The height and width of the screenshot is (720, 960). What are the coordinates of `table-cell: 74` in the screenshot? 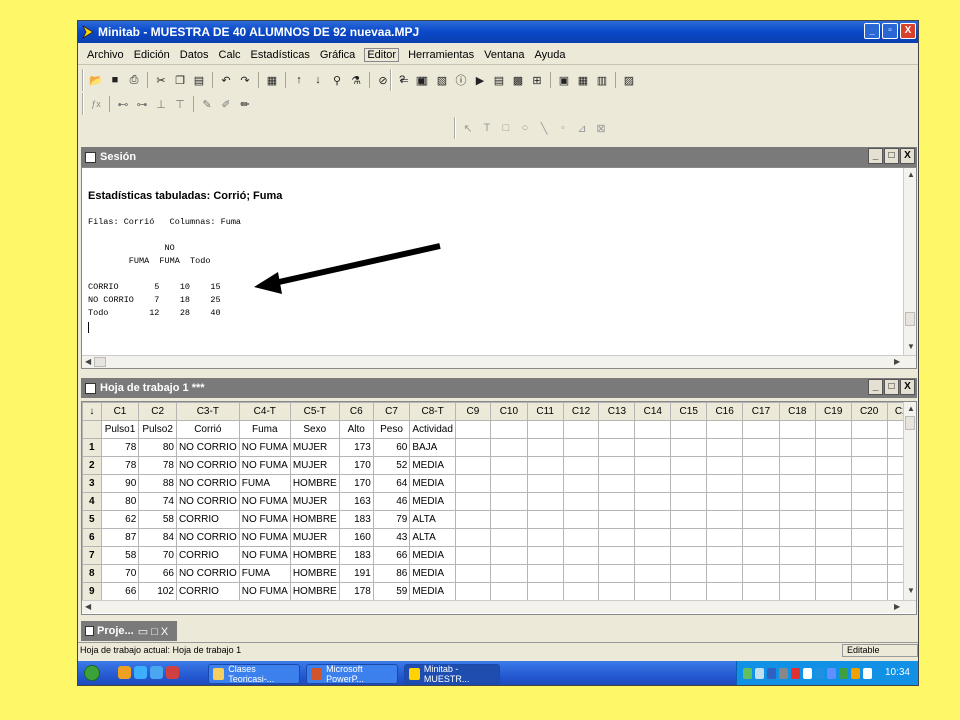 It's located at (157, 501).